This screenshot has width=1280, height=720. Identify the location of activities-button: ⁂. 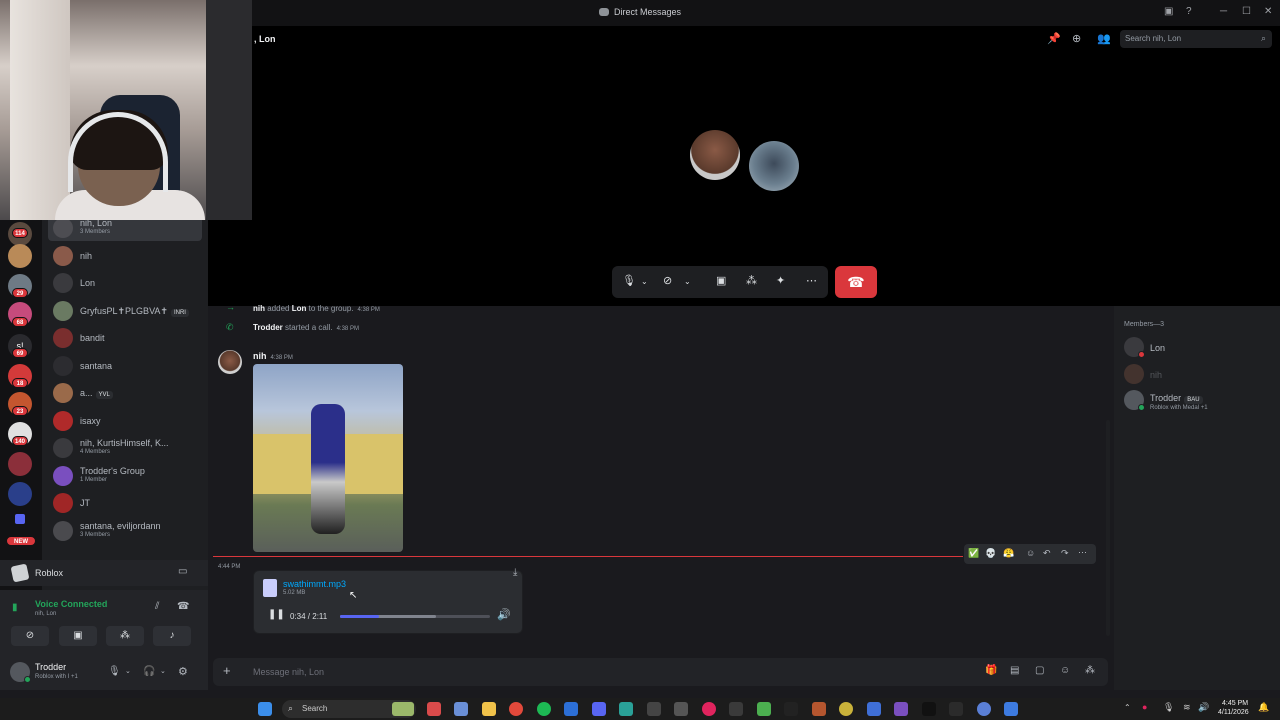
(125, 636).